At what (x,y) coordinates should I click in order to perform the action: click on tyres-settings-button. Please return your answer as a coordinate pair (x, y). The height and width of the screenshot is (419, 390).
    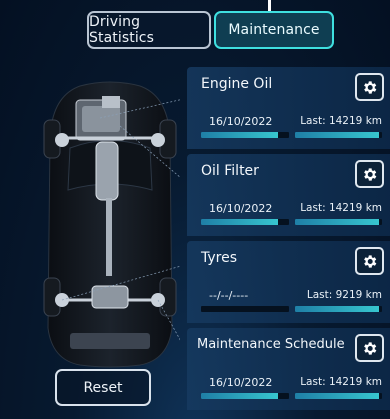
    Looking at the image, I should click on (369, 261).